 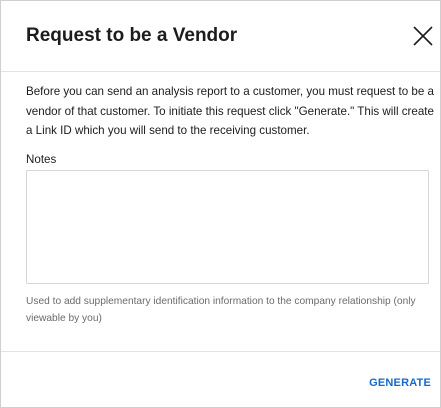 I want to click on close-icon, so click(x=423, y=36).